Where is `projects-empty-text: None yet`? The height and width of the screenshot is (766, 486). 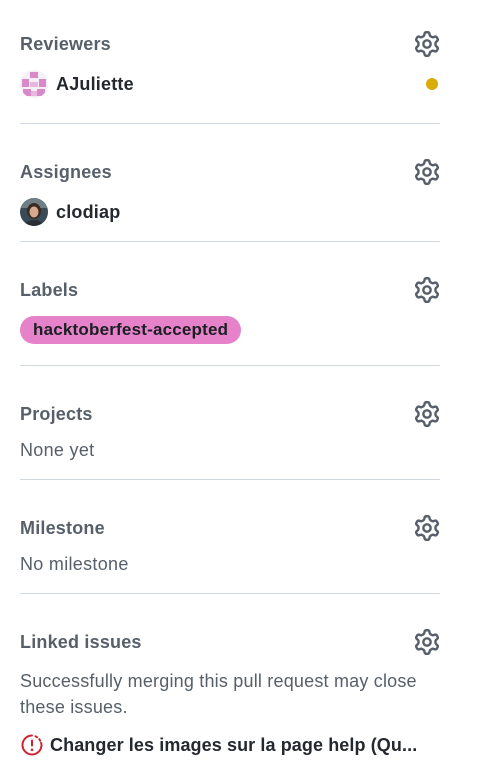 projects-empty-text: None yet is located at coordinates (57, 450).